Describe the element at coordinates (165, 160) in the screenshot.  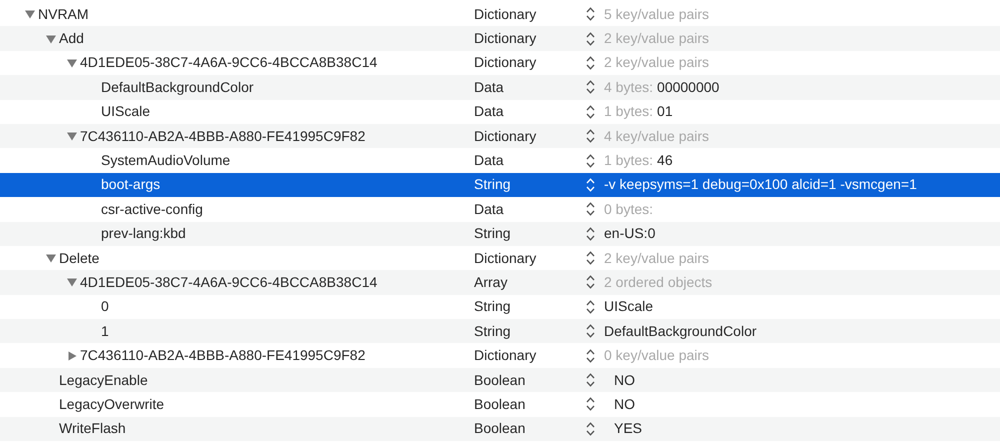
I see `key-text: SystemAudioVolume` at that location.